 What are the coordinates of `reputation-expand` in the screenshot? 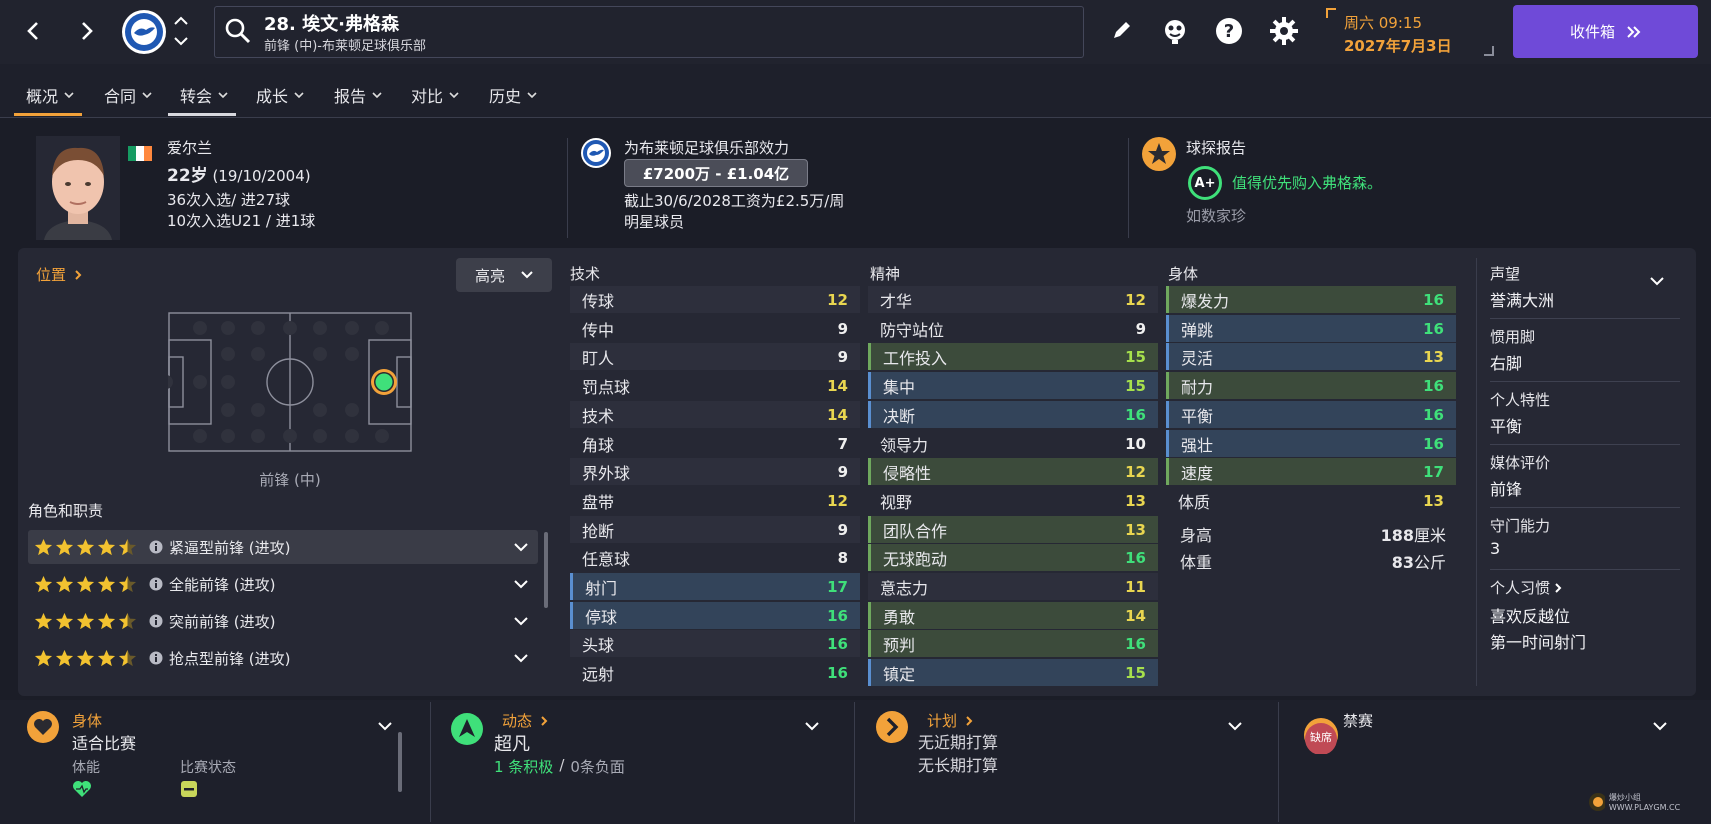 It's located at (1657, 281).